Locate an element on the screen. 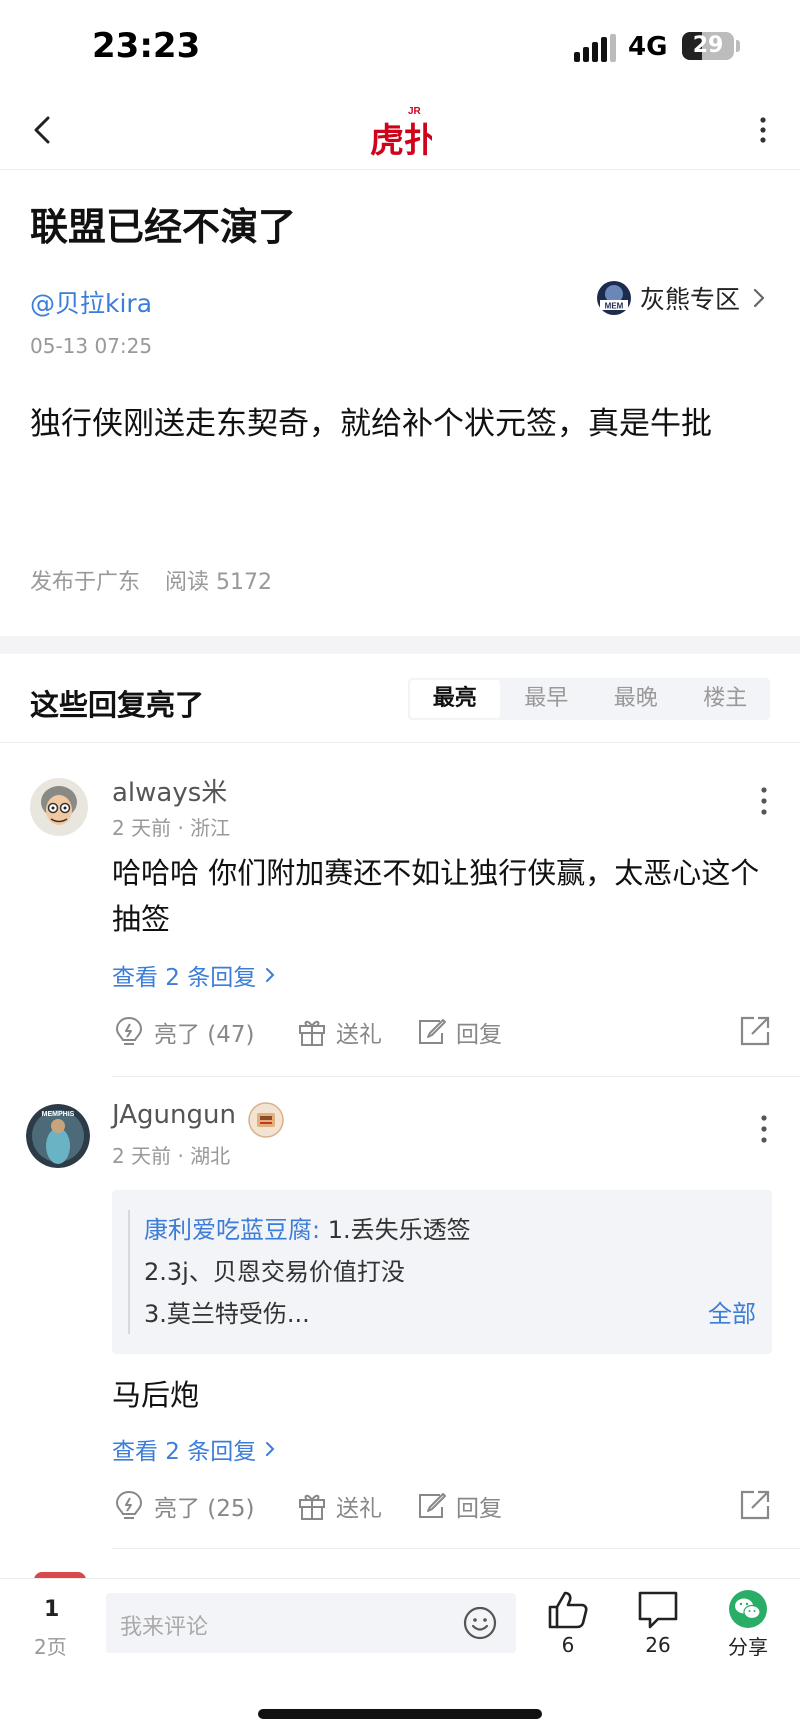  reply-username: always米 is located at coordinates (169, 790).